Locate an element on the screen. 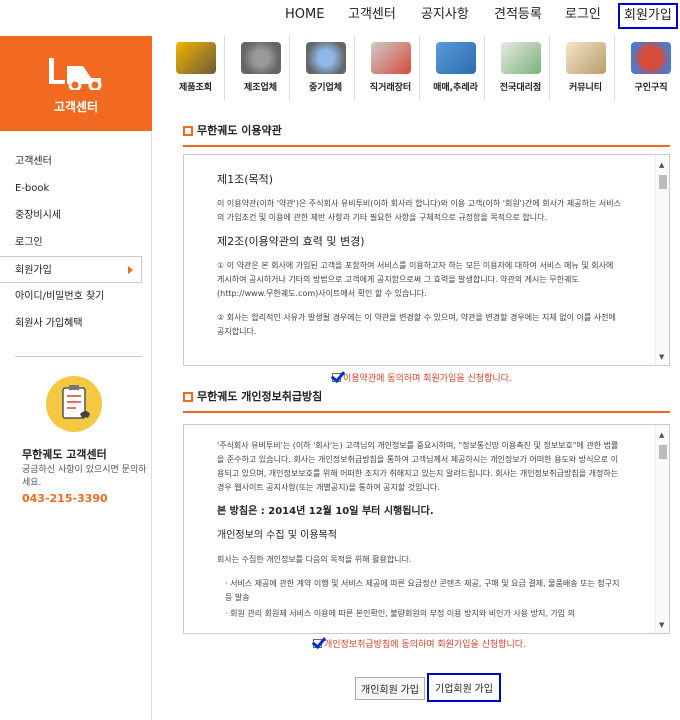 This screenshot has width=680, height=720. nav-estimate: 견적등록 is located at coordinates (518, 15).